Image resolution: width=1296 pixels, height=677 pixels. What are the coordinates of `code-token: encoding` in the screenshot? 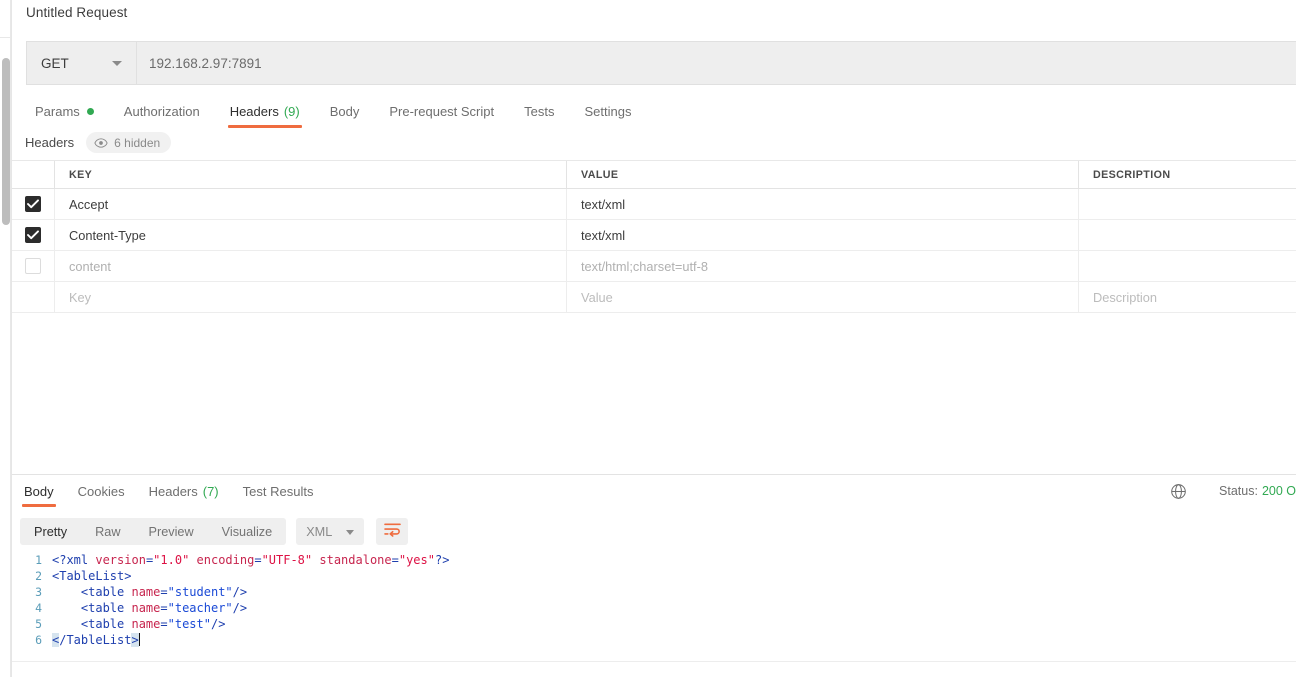 It's located at (225, 560).